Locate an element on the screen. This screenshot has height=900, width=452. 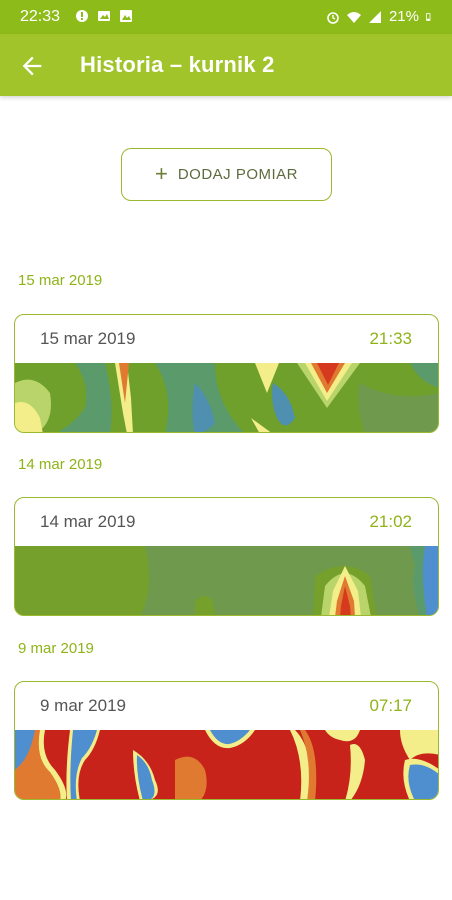
measurement-card: 9 mar 2019 07:17 is located at coordinates (226, 740).